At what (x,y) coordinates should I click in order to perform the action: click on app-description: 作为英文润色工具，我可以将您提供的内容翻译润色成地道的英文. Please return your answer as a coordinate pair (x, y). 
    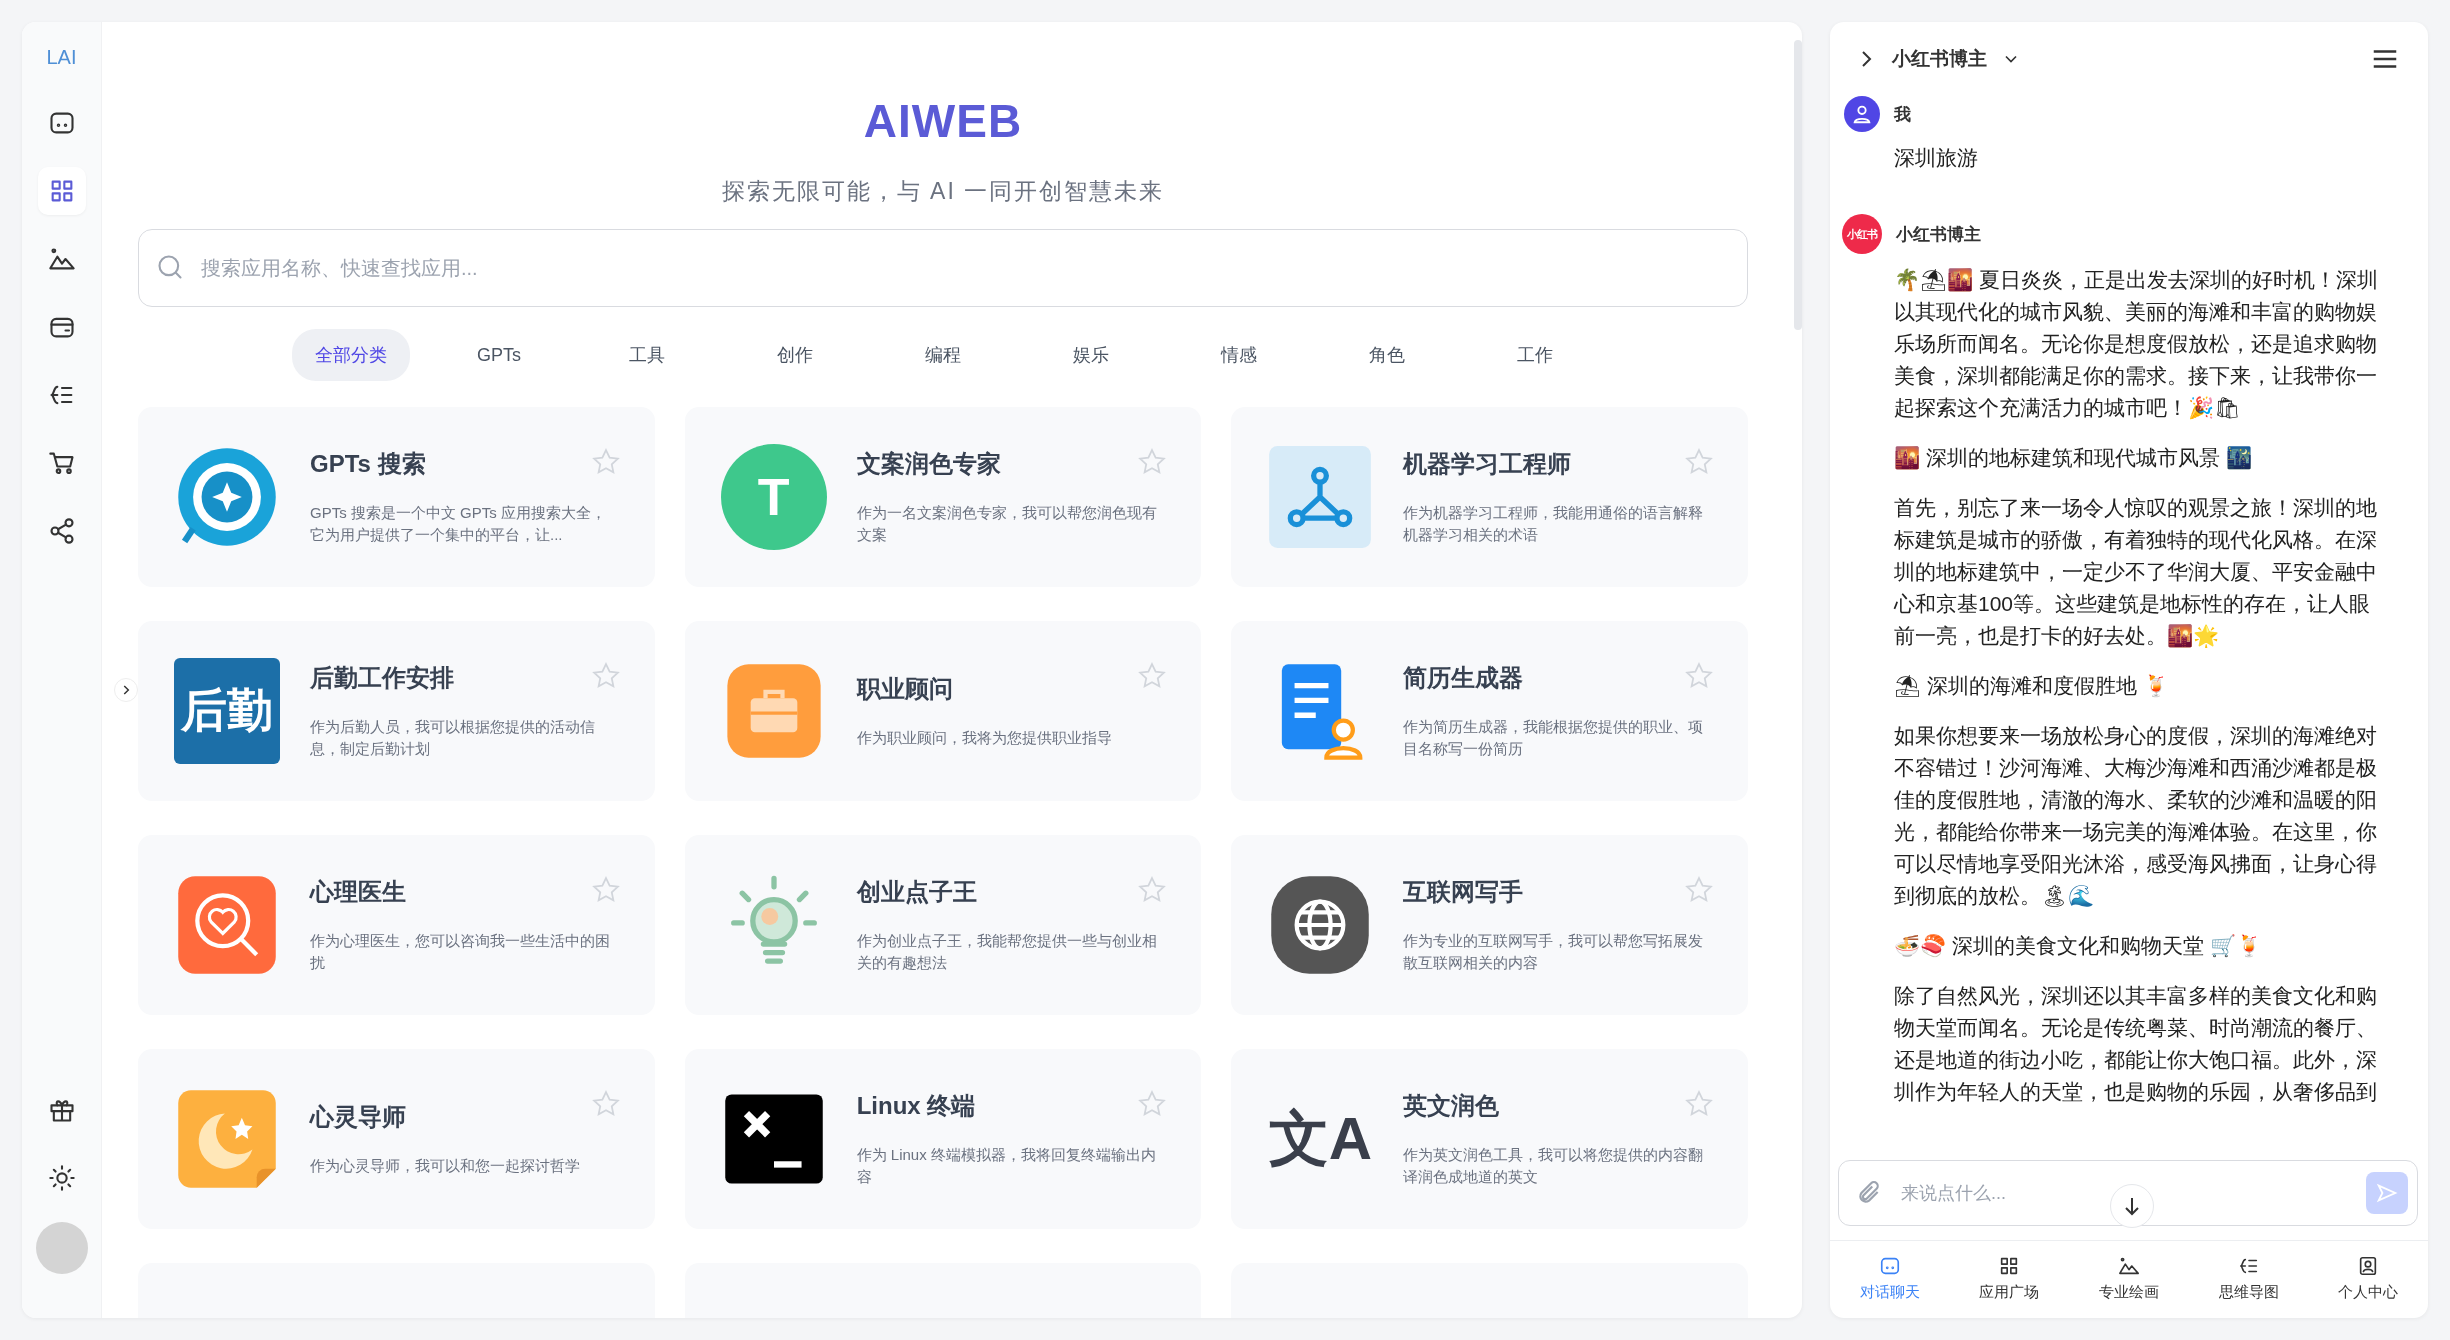
    Looking at the image, I should click on (1553, 1166).